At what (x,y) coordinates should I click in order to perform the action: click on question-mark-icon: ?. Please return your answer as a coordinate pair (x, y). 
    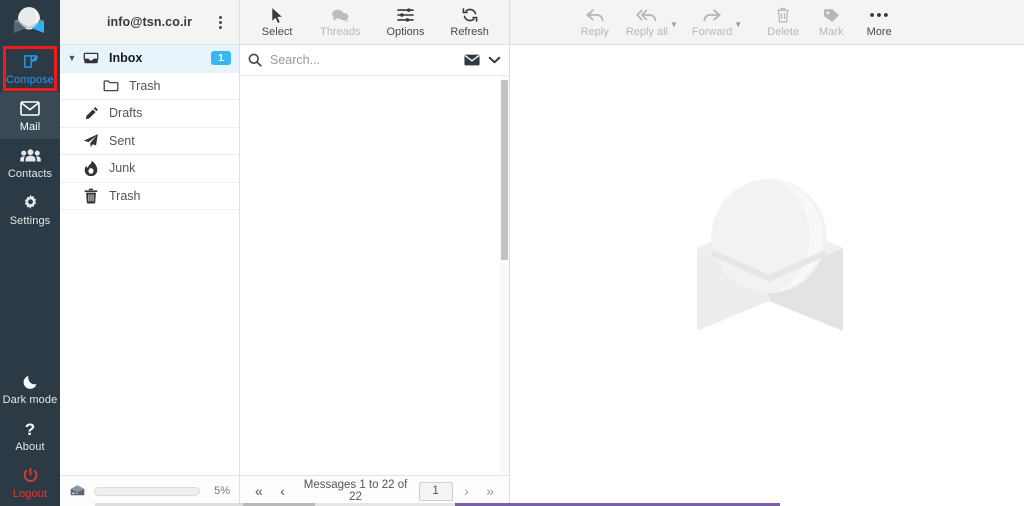
    Looking at the image, I should click on (30, 429).